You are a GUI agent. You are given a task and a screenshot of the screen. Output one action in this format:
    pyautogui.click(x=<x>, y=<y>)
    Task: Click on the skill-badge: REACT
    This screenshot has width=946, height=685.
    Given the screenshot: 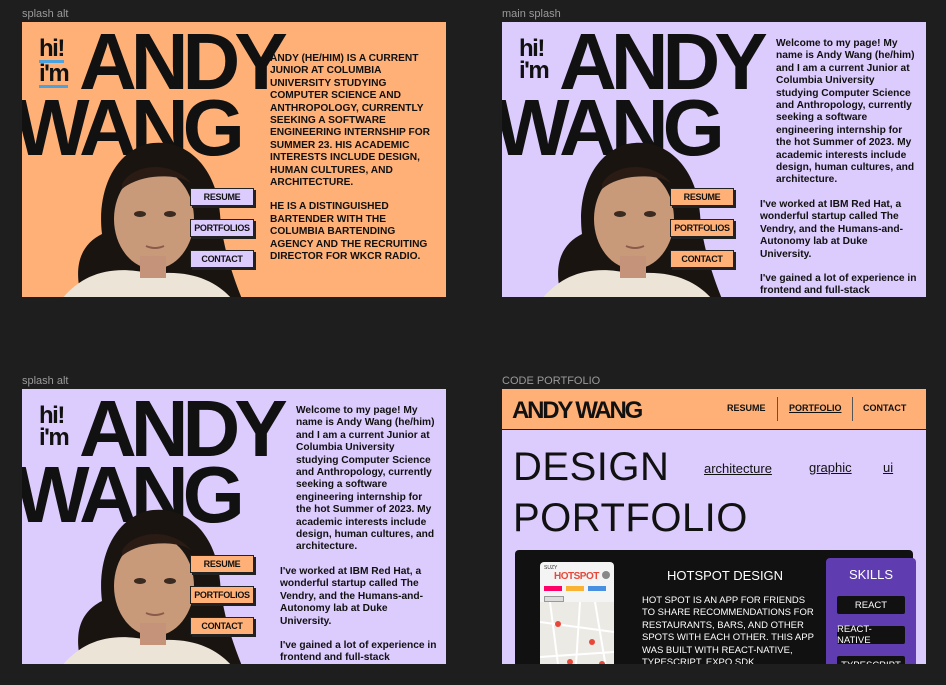 What is the action you would take?
    pyautogui.click(x=871, y=605)
    